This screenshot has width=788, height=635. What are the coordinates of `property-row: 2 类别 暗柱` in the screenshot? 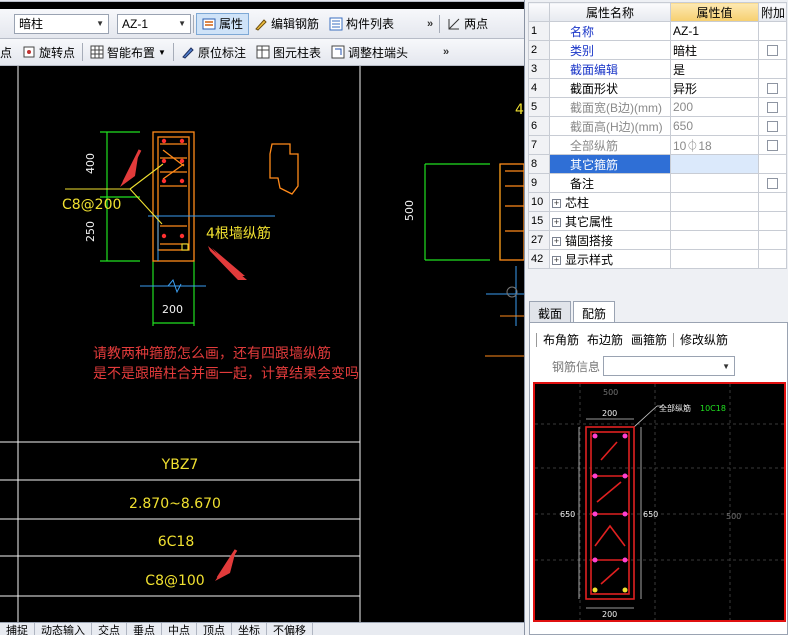 It's located at (657, 50).